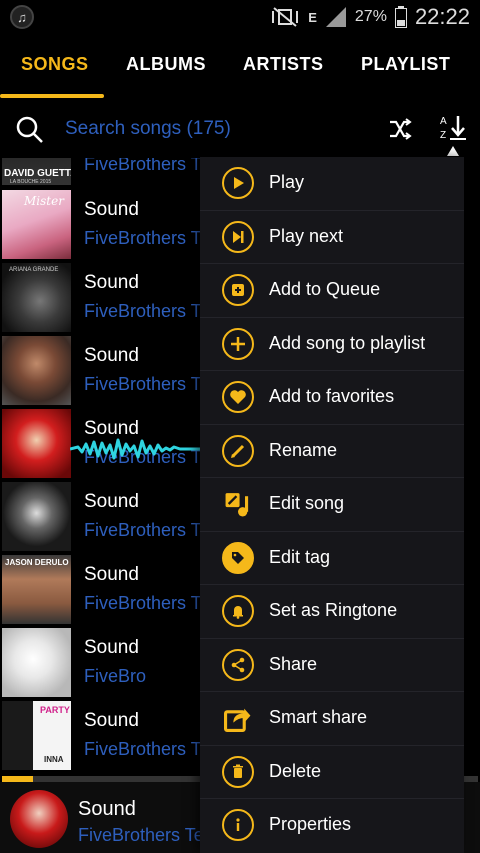 The height and width of the screenshot is (853, 480). What do you see at coordinates (307, 503) in the screenshot?
I see `menu-item-label: Edit song` at bounding box center [307, 503].